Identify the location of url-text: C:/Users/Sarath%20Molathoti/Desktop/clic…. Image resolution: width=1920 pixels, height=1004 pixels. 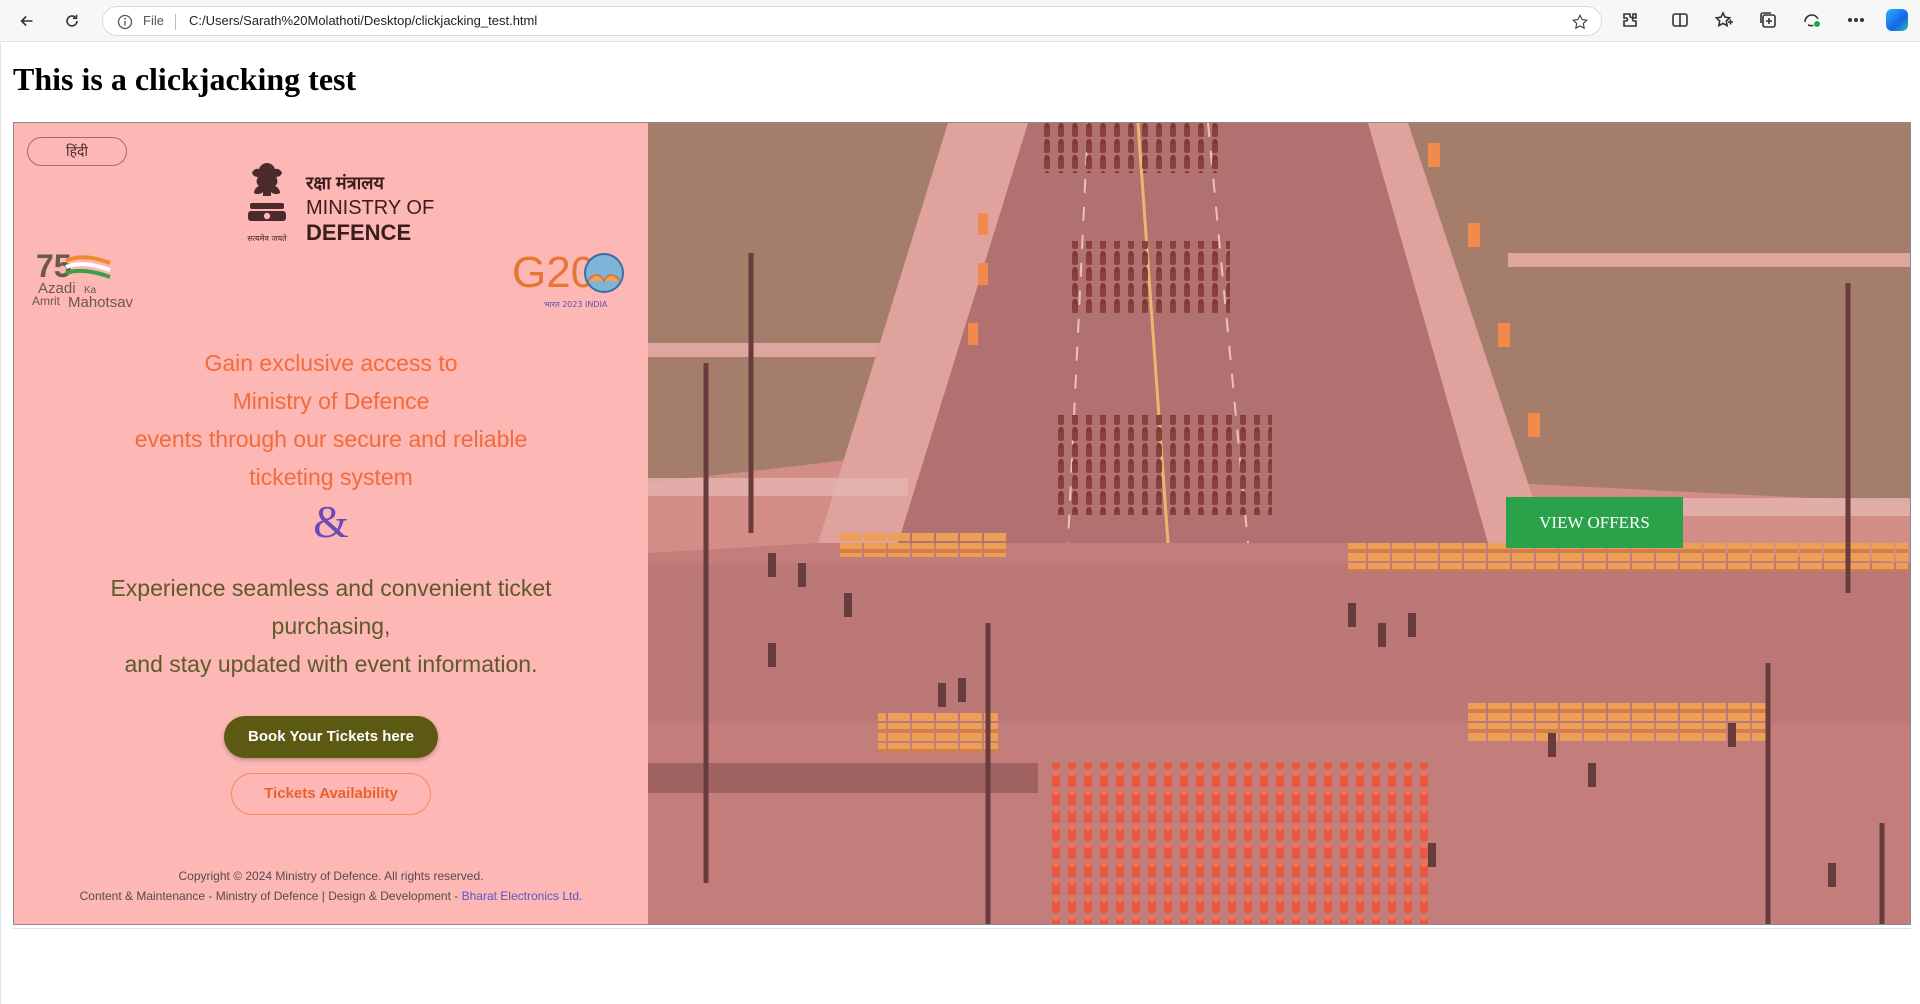
(363, 20).